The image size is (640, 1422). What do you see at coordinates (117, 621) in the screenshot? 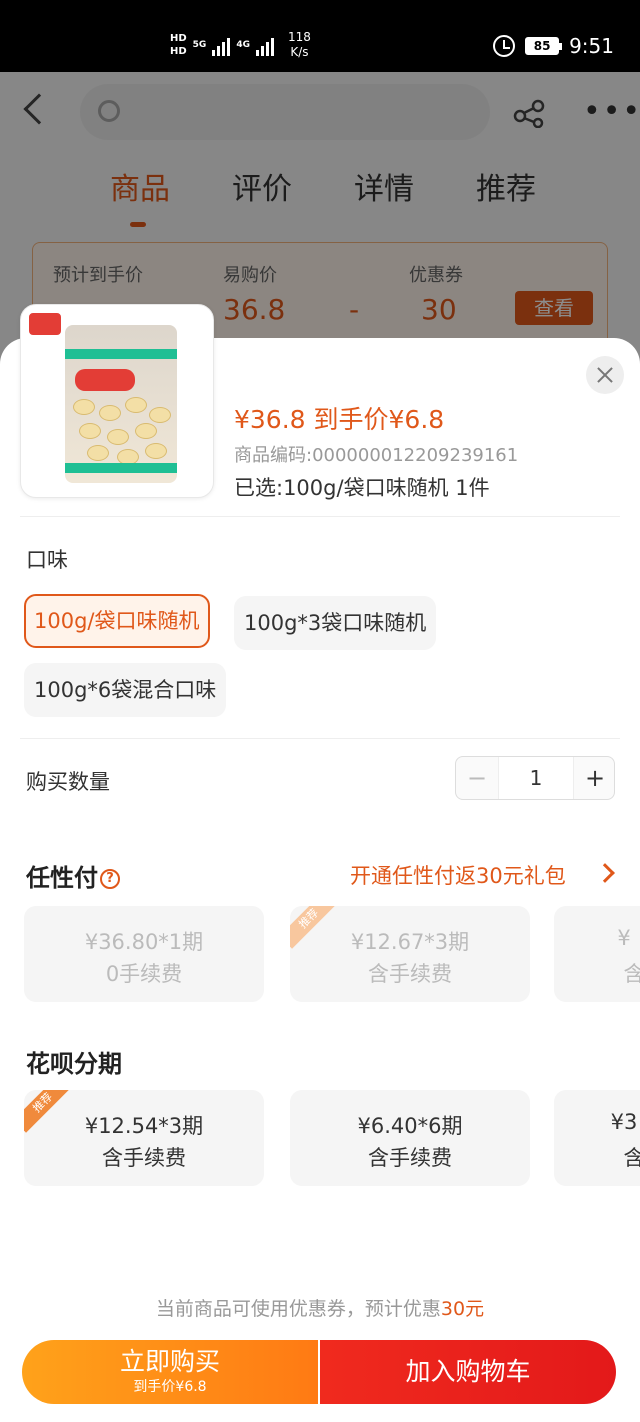
I see `flavor-option-1: 100g/袋口味随机` at bounding box center [117, 621].